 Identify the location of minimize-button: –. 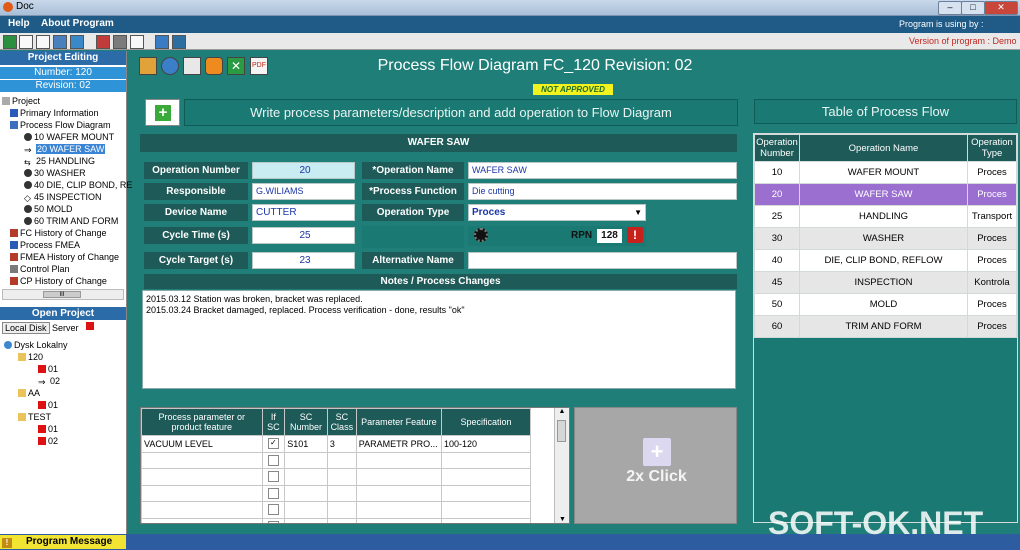
(950, 8).